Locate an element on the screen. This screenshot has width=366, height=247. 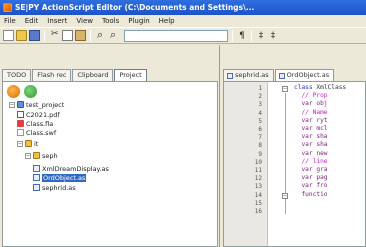
pdf-icon is located at coordinates (20, 114).